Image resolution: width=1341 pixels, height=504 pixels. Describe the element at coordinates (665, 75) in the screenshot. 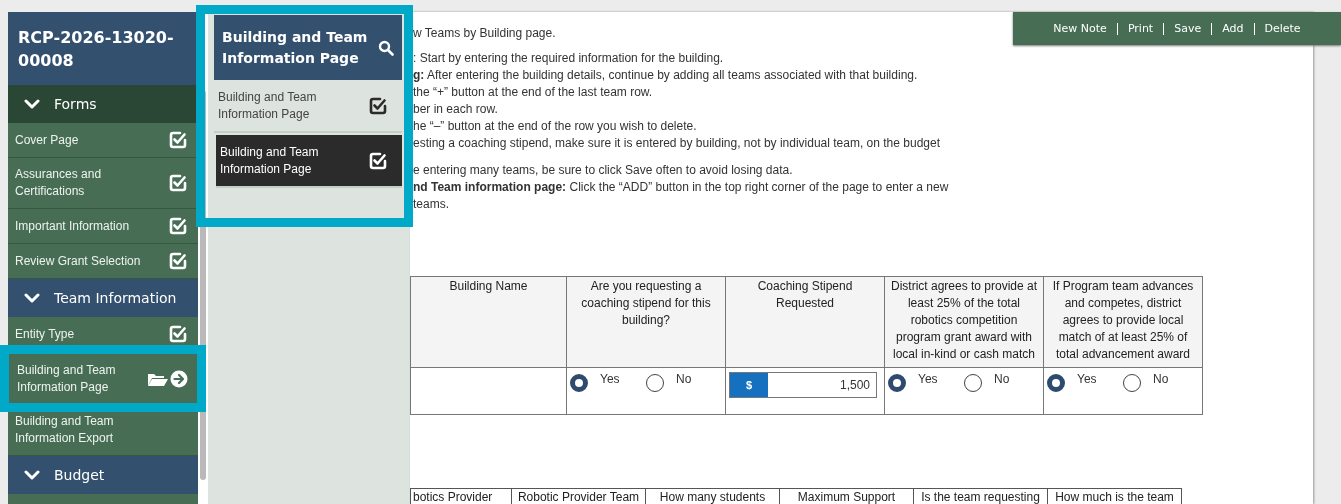

I see `instruction-text: g: After entering the building details, continue by adding all teams associated with that building.` at that location.